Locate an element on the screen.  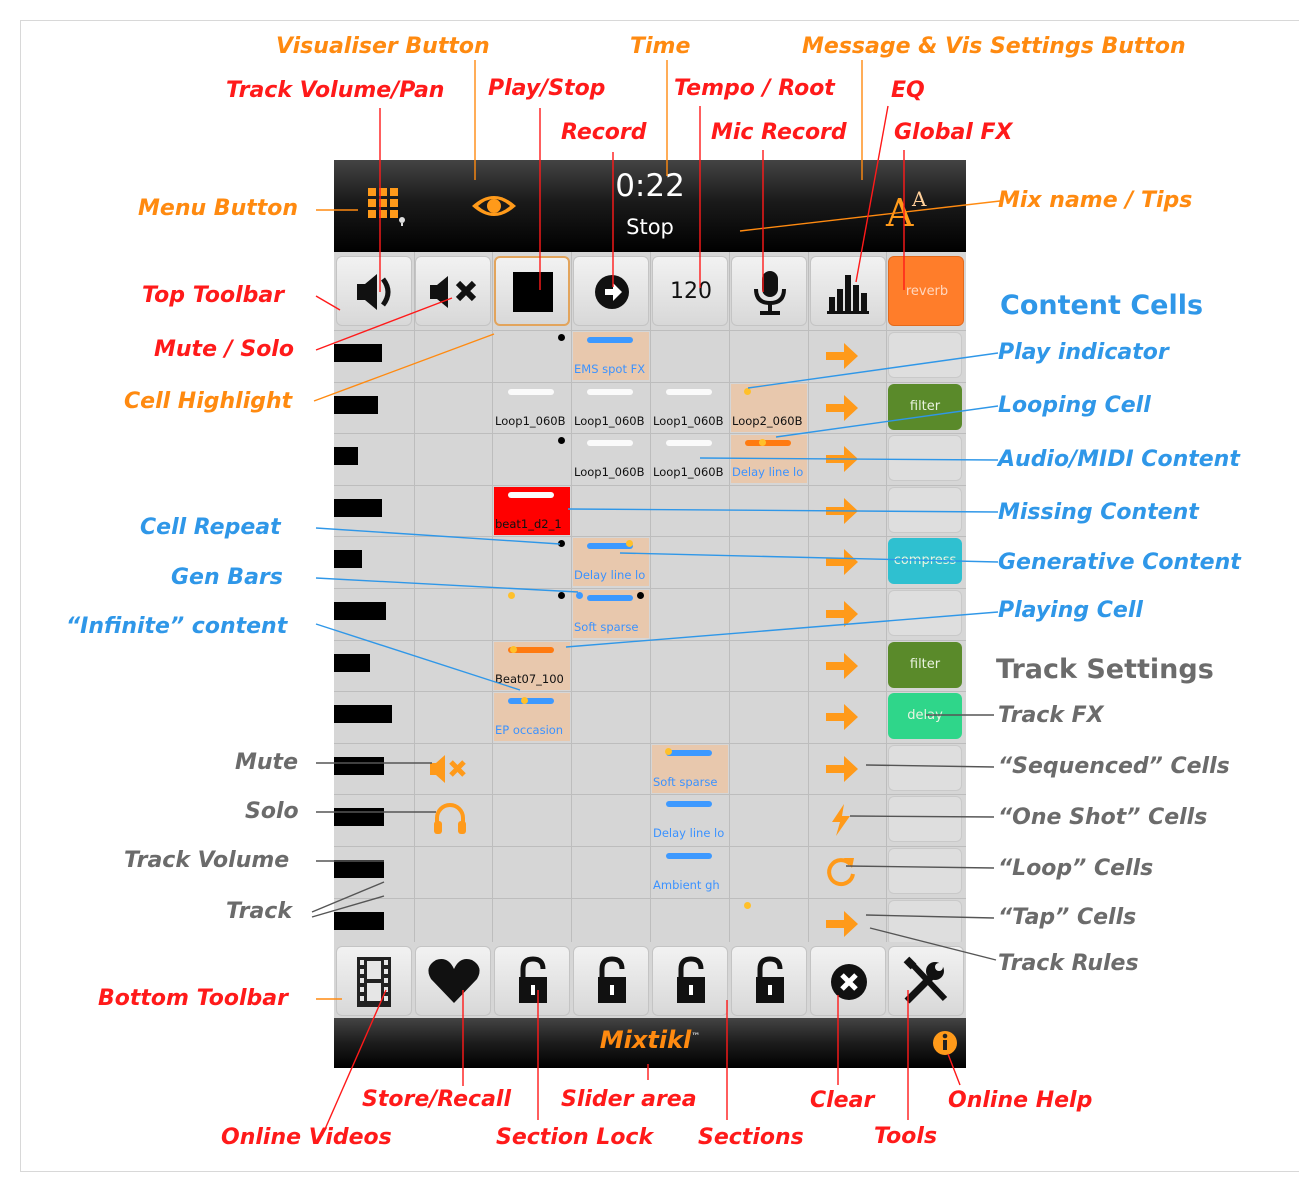
loop-arrow-icon is located at coordinates (842, 872).